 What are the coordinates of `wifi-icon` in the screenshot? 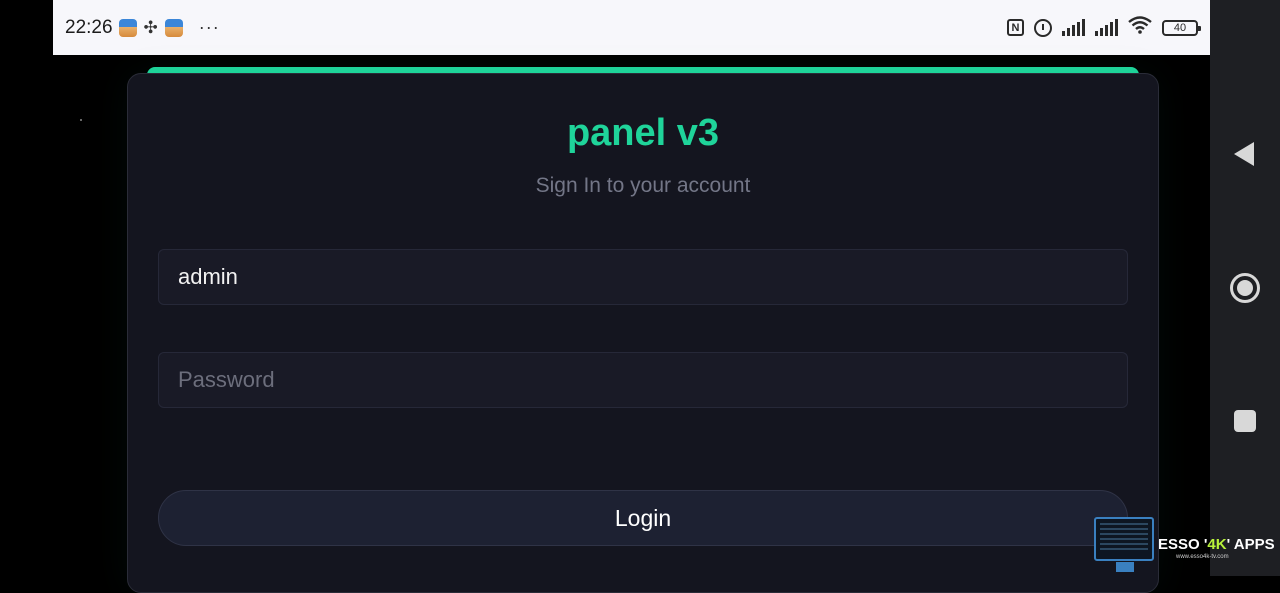 It's located at (1140, 27).